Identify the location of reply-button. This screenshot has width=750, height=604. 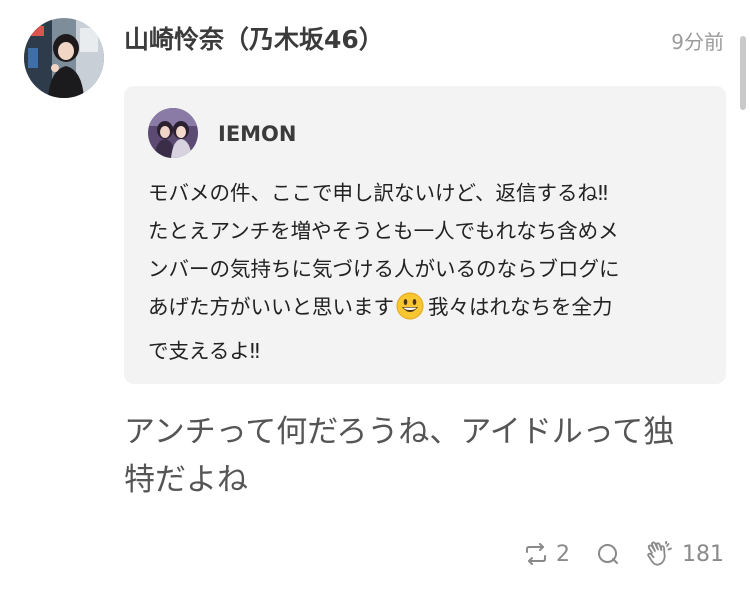
(608, 554).